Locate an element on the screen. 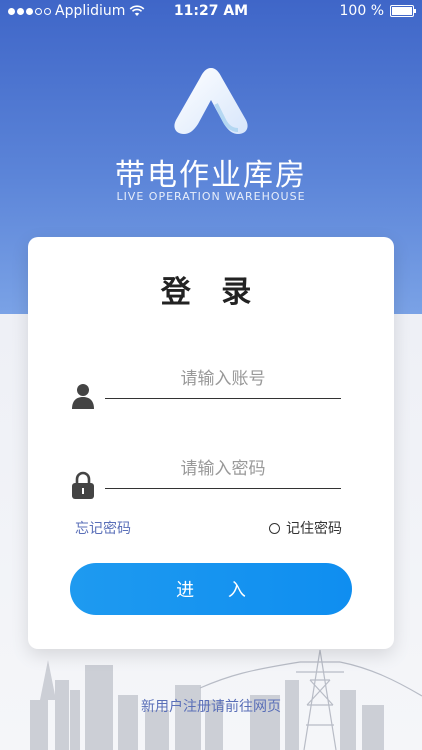 The height and width of the screenshot is (750, 422). remember-radio-icon is located at coordinates (274, 528).